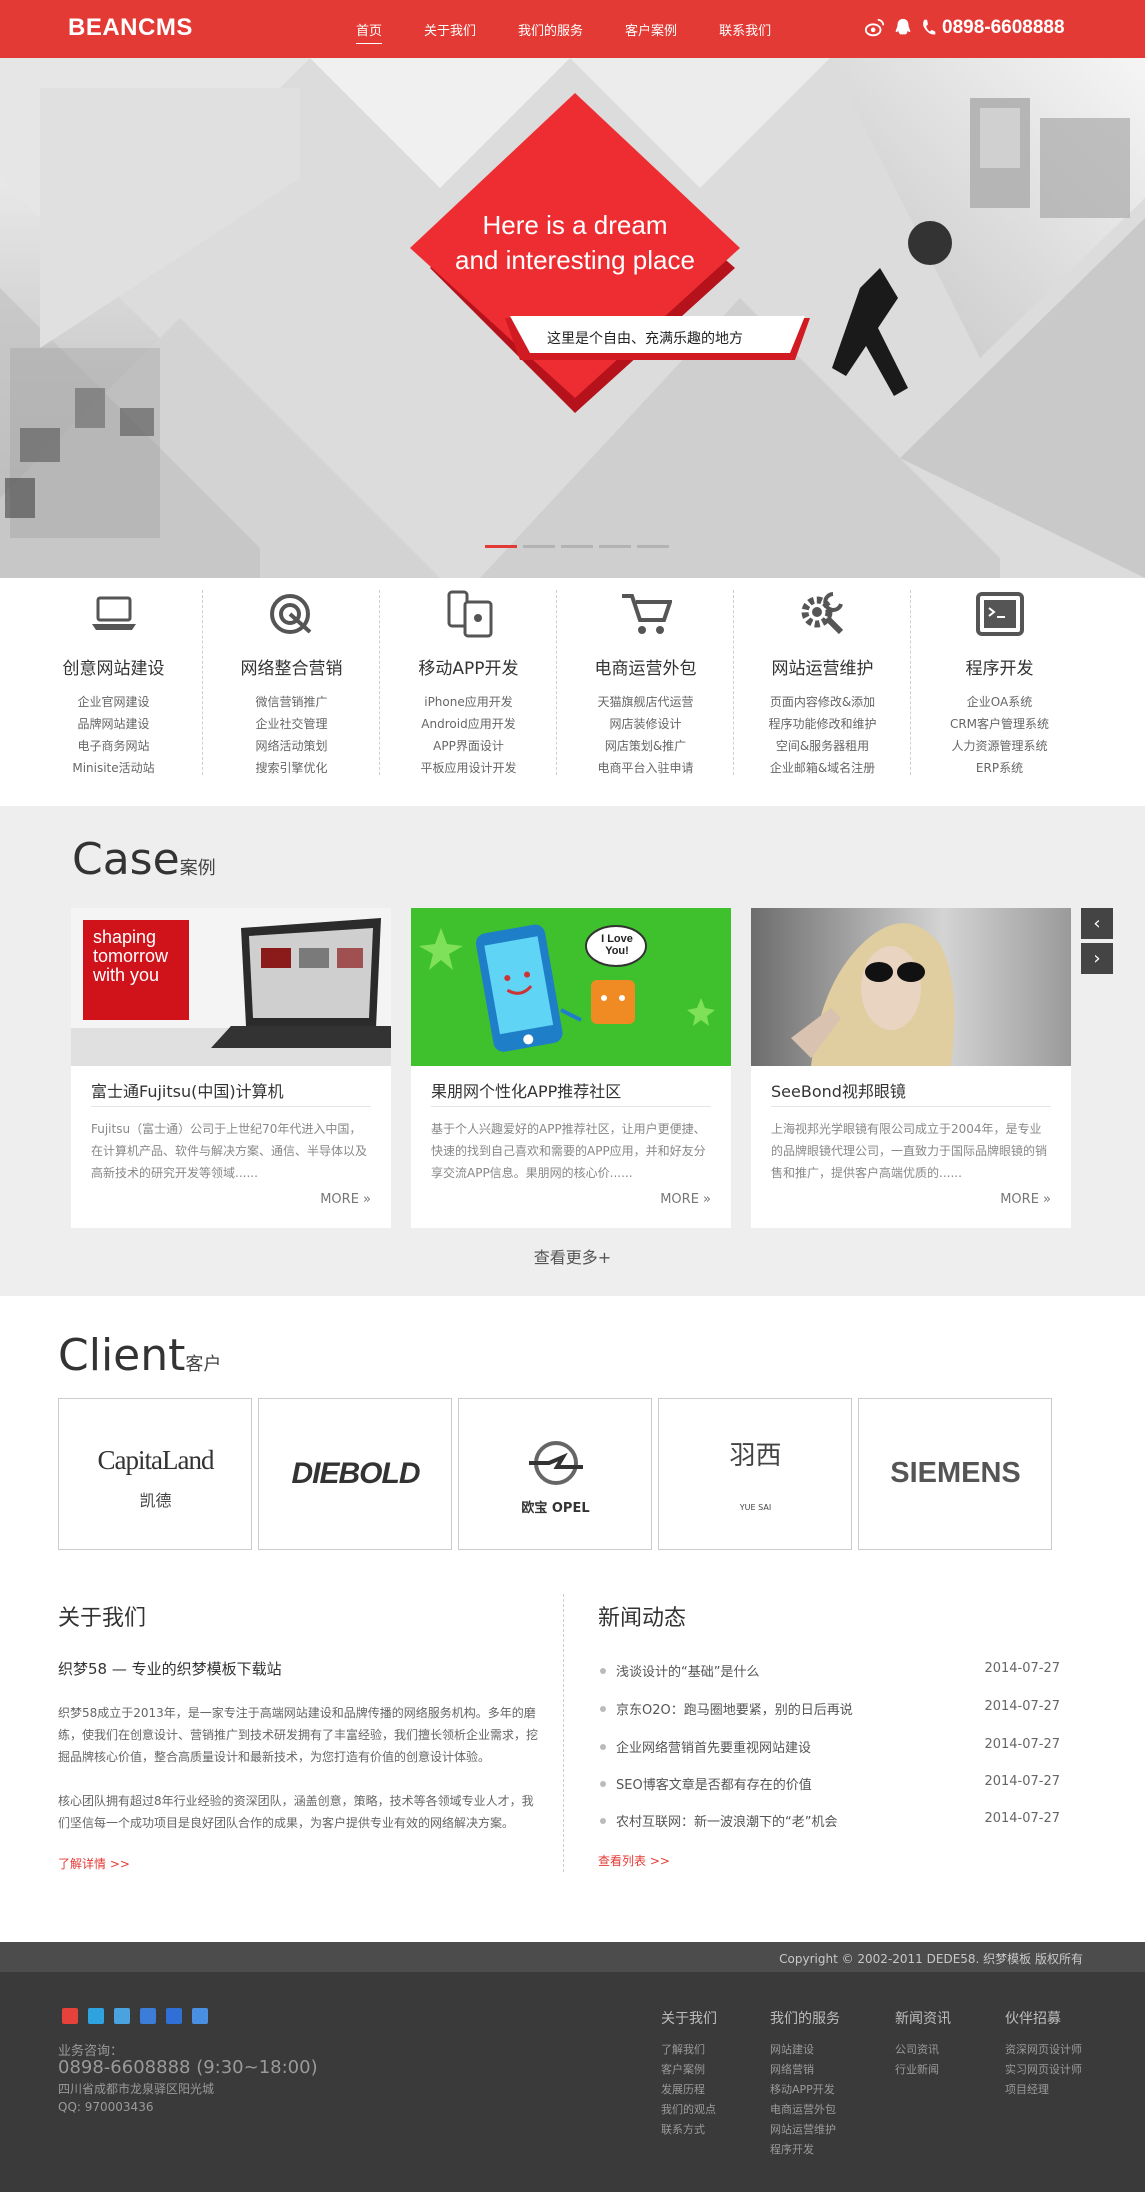 The image size is (1145, 2192). I want to click on footer-link: 网络营销, so click(805, 2070).